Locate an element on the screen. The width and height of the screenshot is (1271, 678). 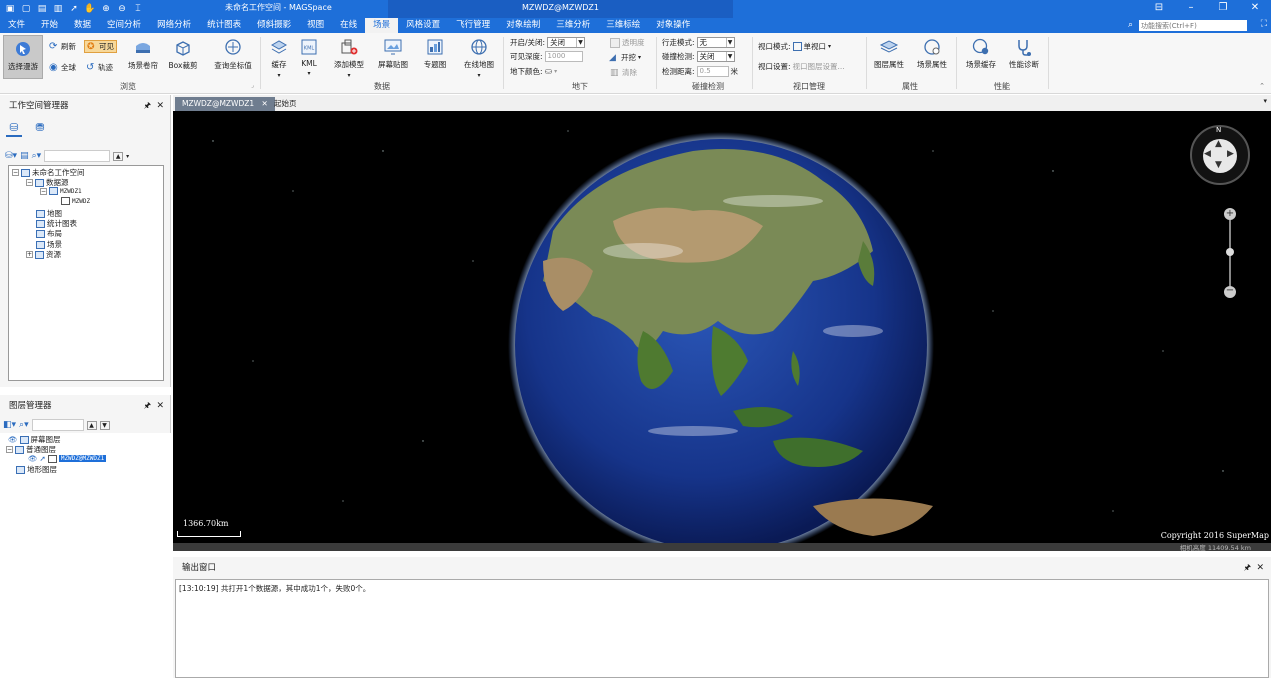
menu-item: 飞行管理 is located at coordinates (473, 25).